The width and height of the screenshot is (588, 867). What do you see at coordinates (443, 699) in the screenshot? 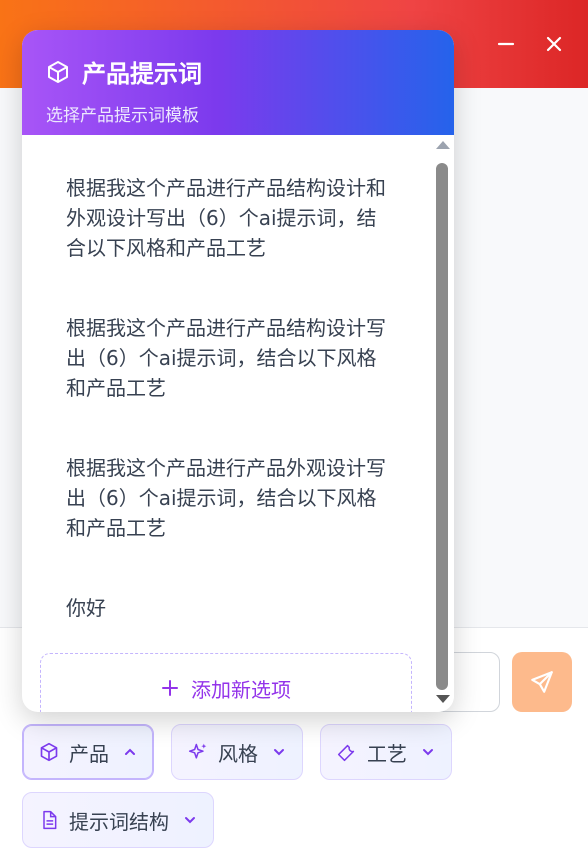
I see `scroll-down-arrow-icon` at bounding box center [443, 699].